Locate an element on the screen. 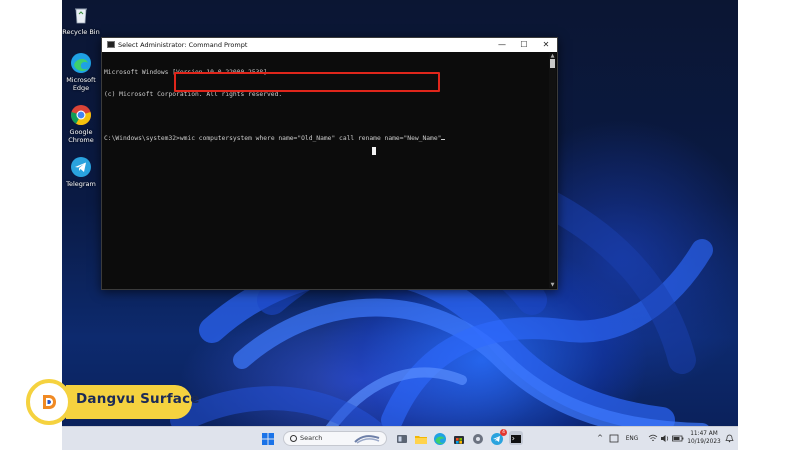  notification-bell-icon is located at coordinates (729, 438).